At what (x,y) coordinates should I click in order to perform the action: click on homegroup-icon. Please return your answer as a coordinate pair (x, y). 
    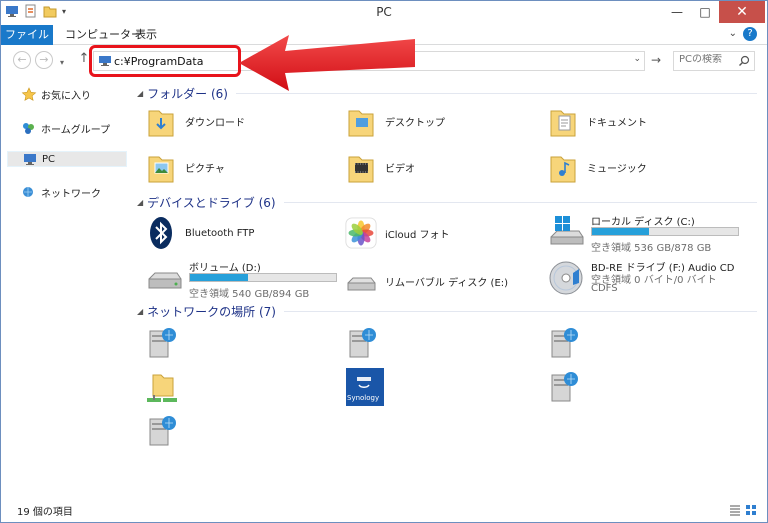
    Looking at the image, I should click on (28, 128).